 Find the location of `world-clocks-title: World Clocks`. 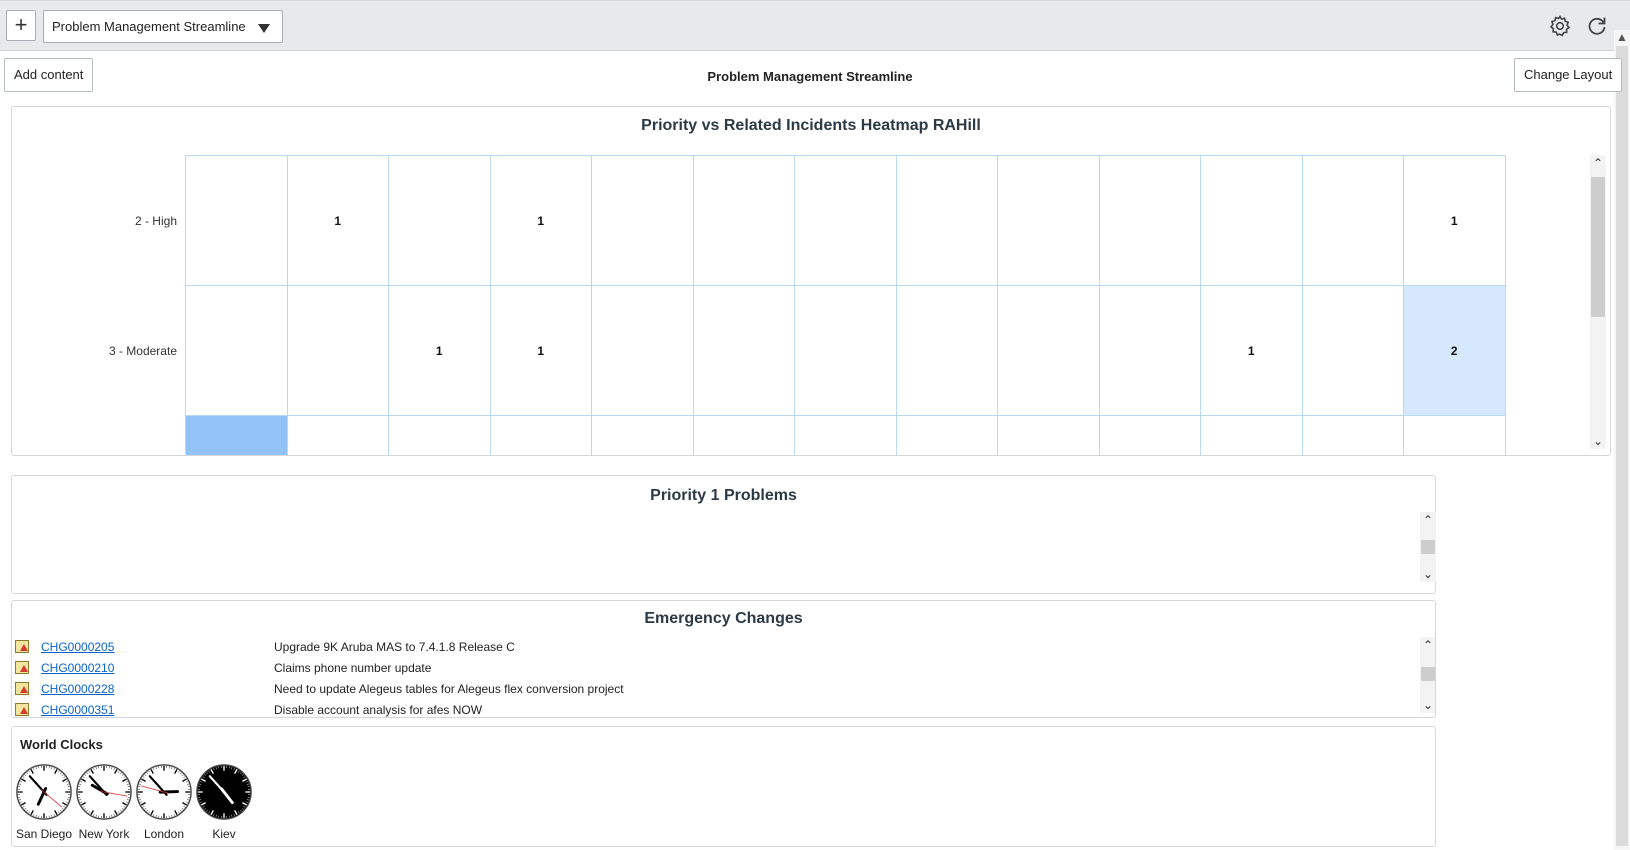

world-clocks-title: World Clocks is located at coordinates (61, 744).